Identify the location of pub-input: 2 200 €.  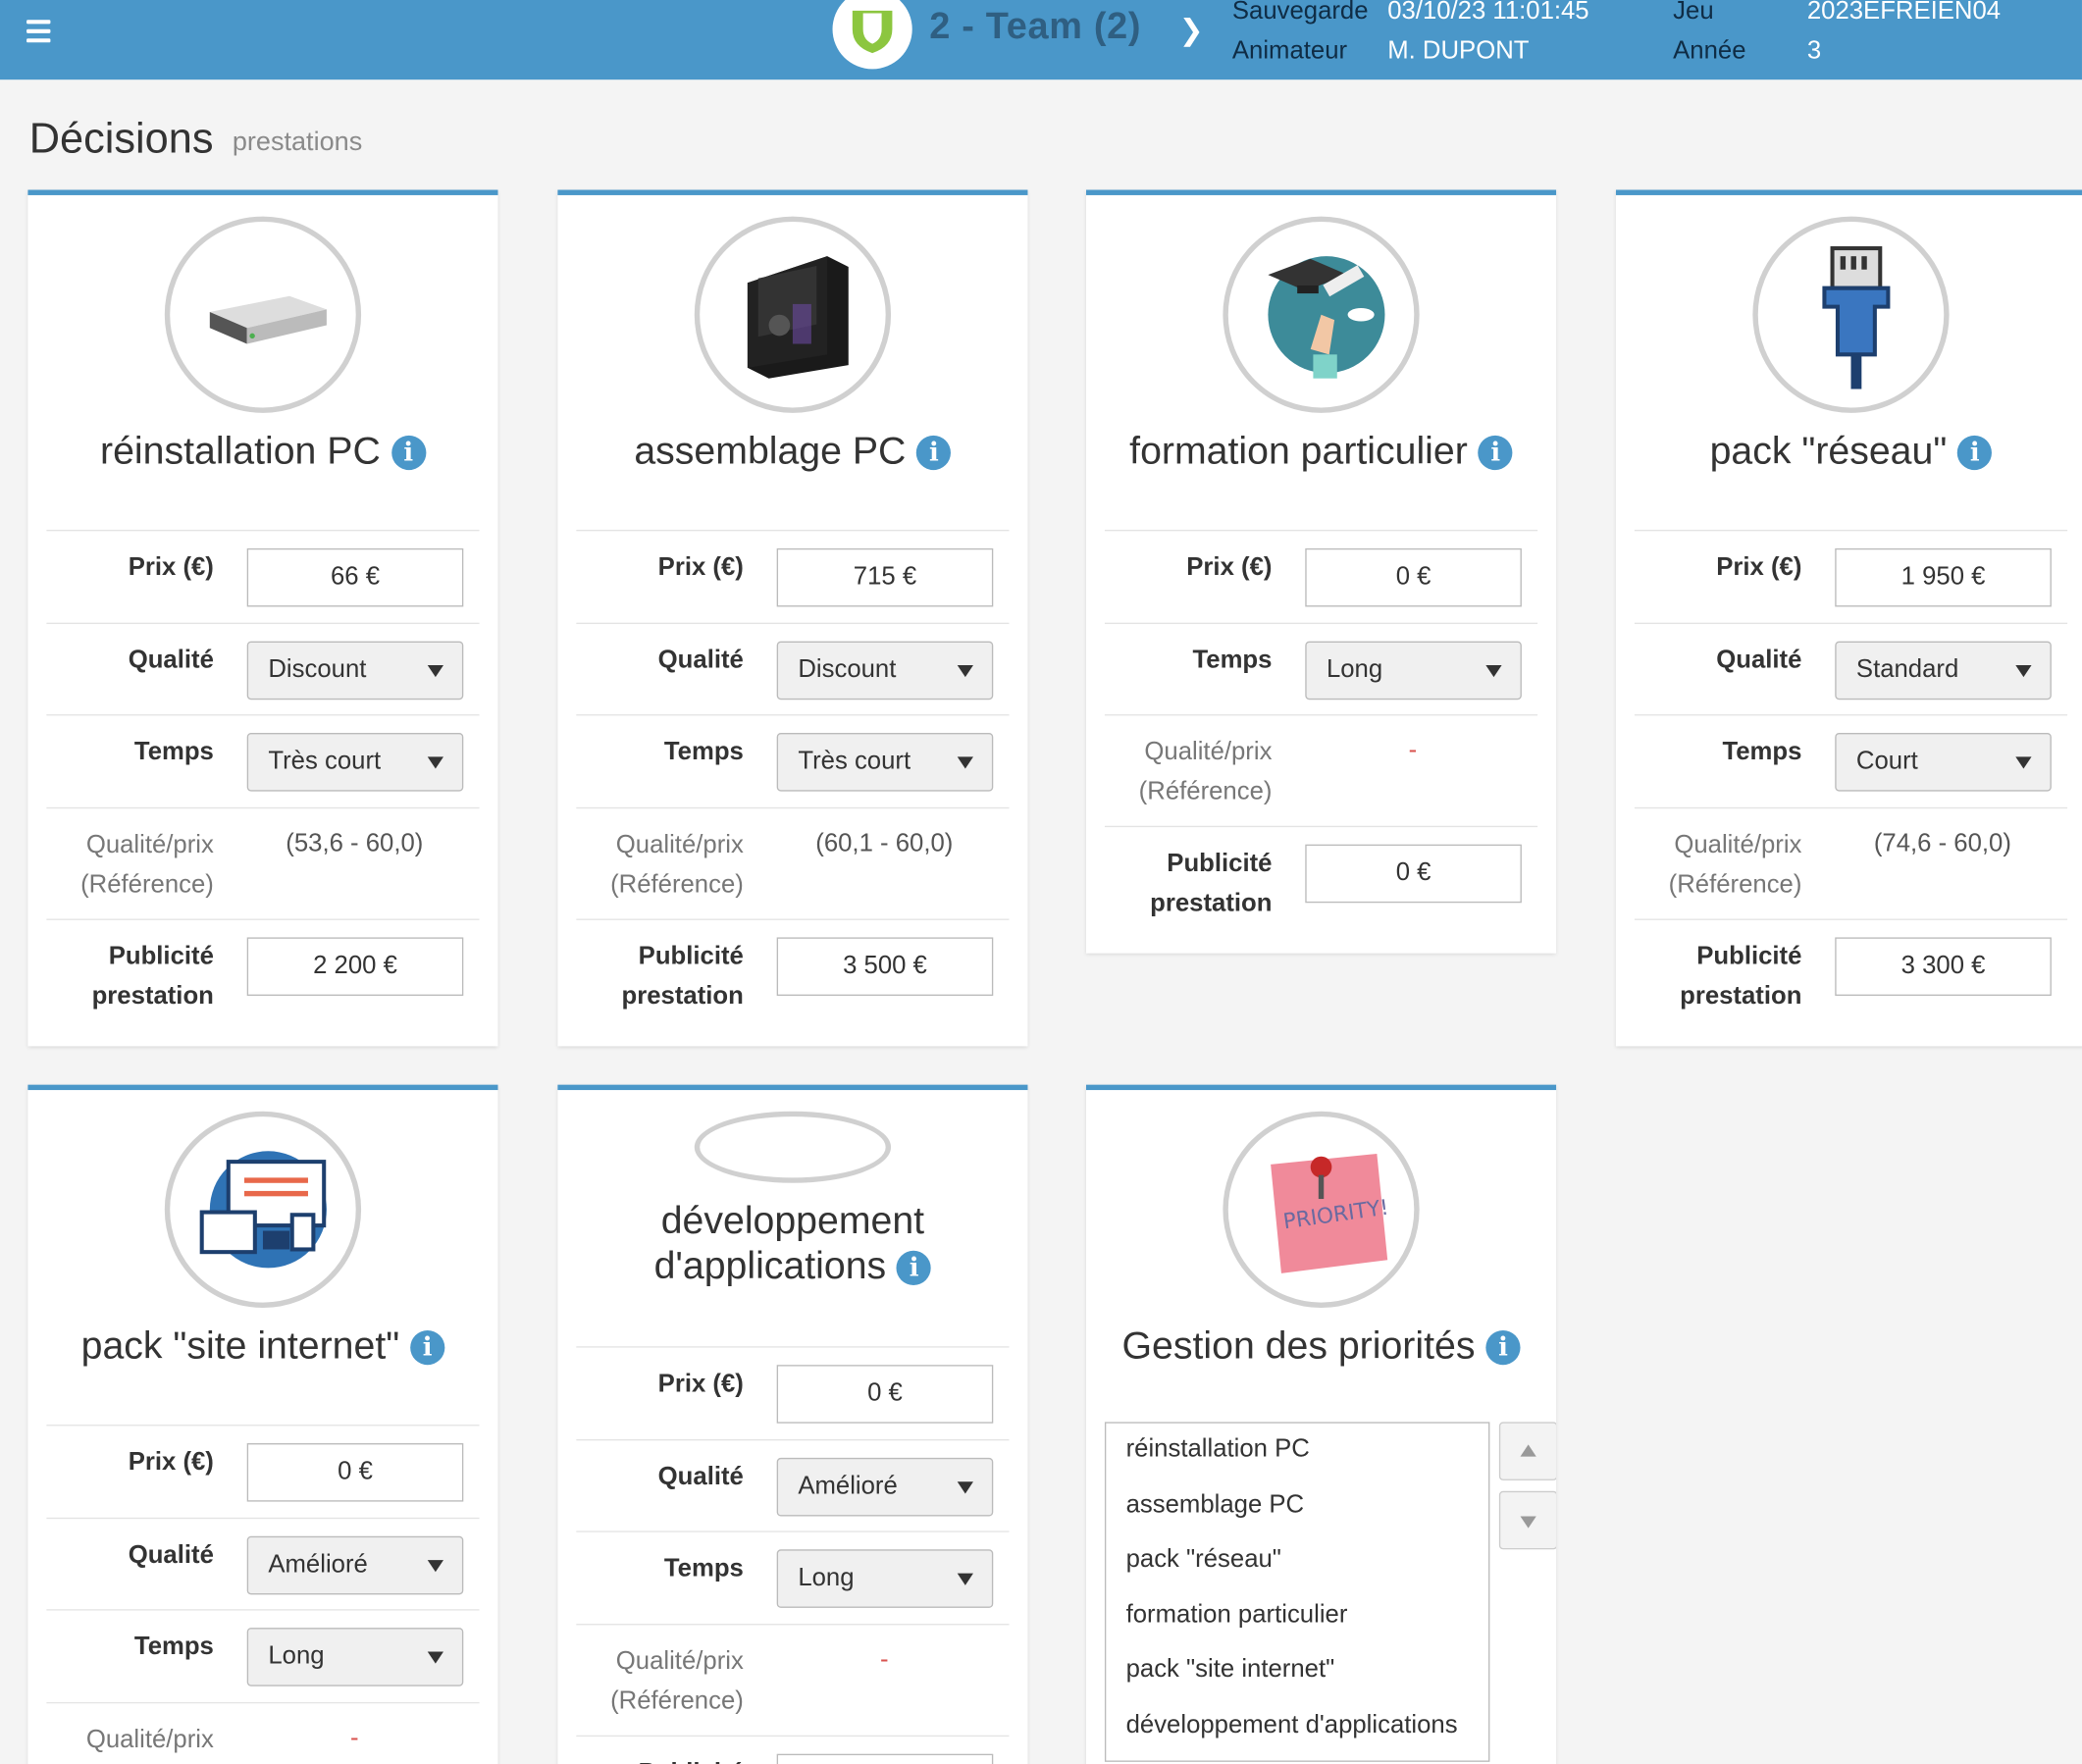
(355, 966).